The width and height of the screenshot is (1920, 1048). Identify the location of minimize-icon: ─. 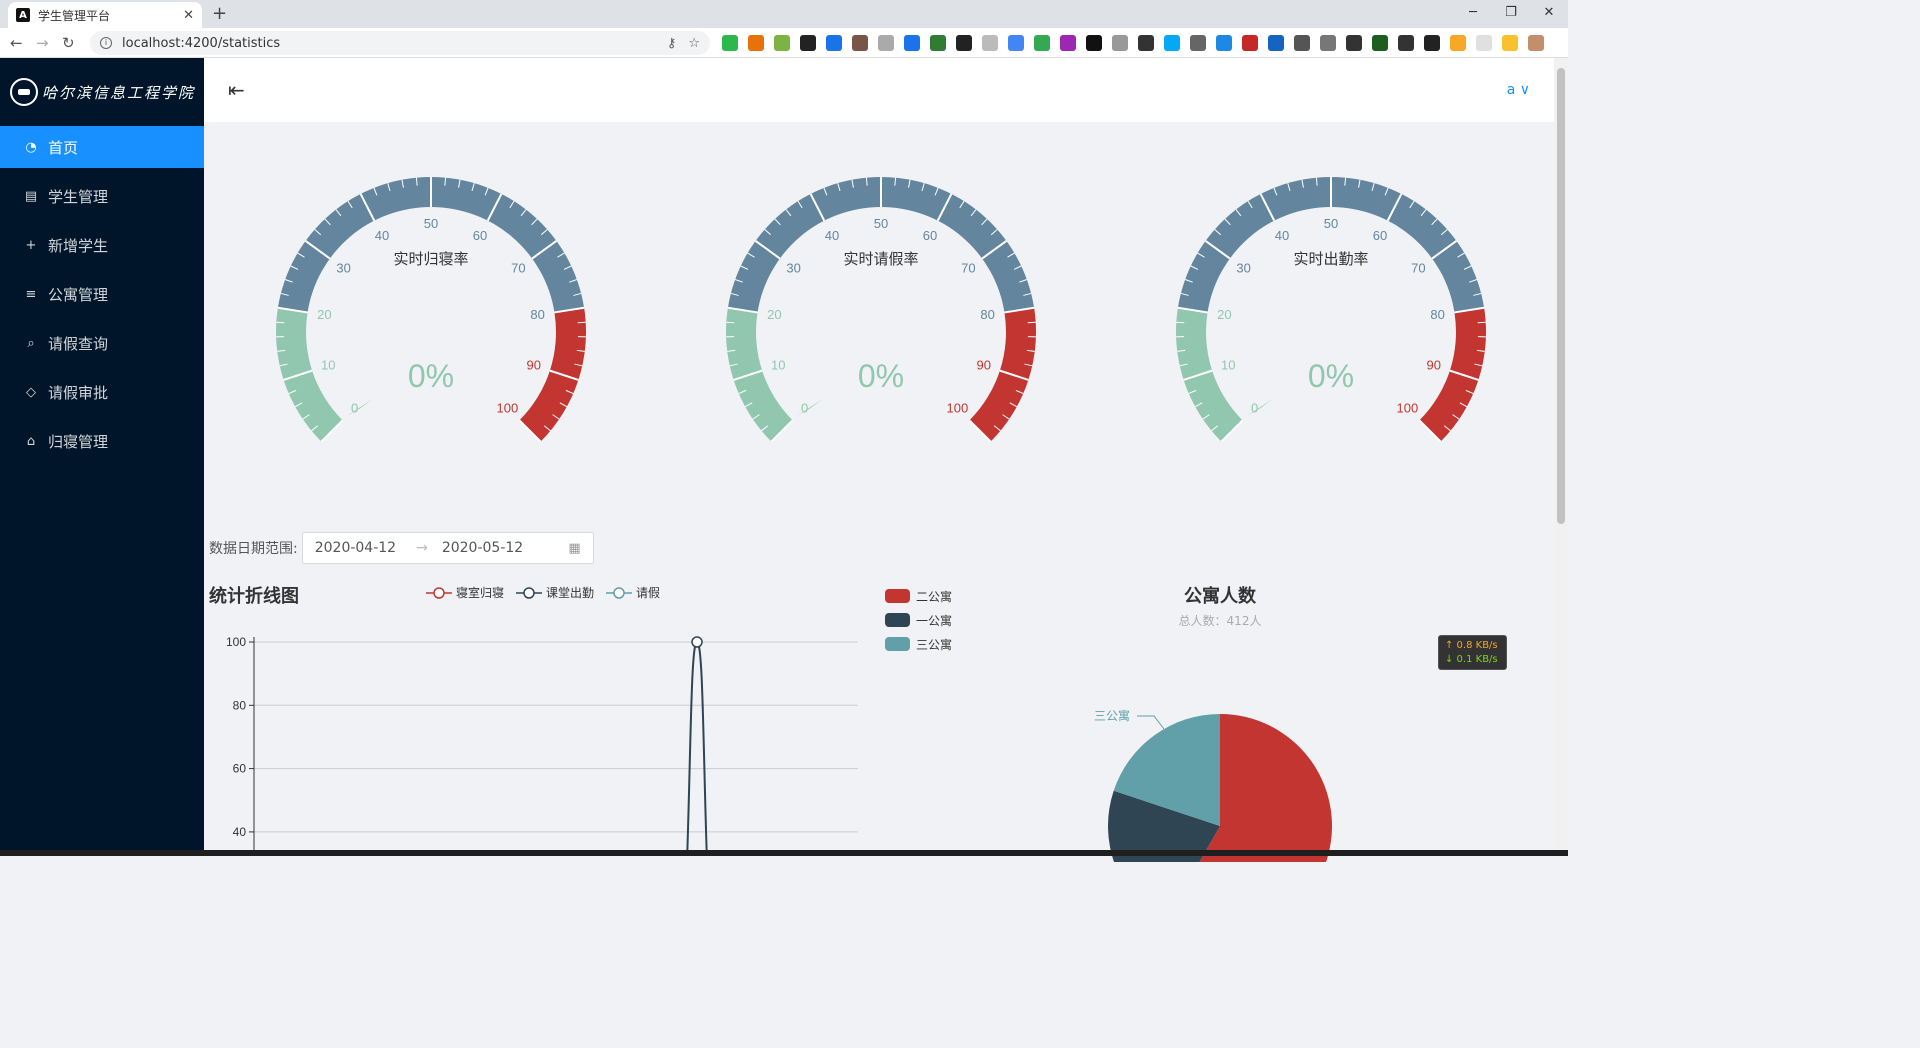
(1473, 14).